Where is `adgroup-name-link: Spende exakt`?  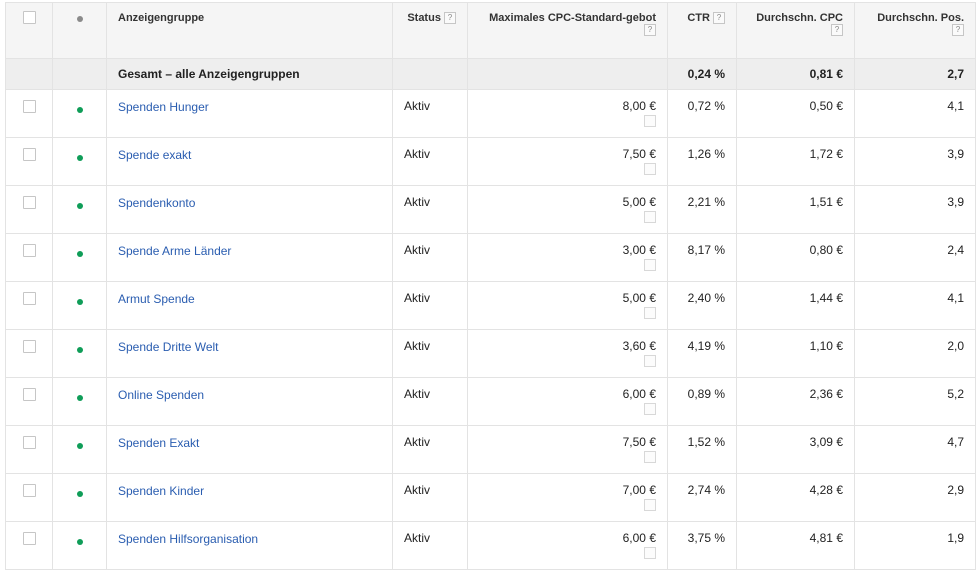 adgroup-name-link: Spende exakt is located at coordinates (149, 150).